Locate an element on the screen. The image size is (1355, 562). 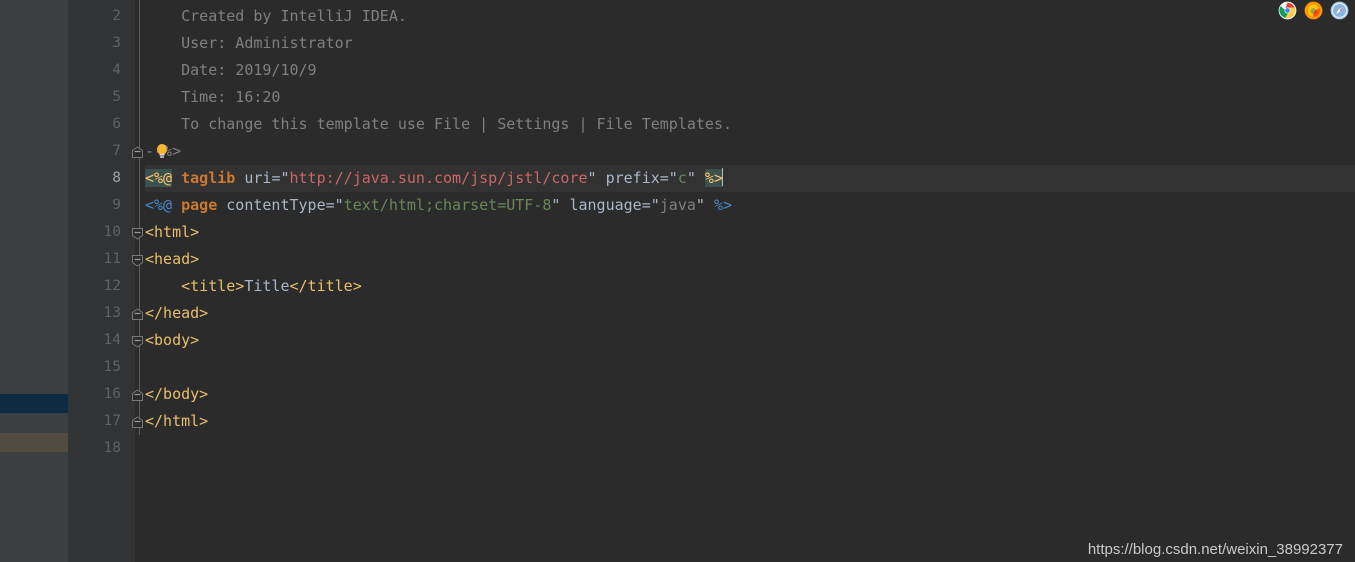
token-tag: <html> is located at coordinates (172, 232).